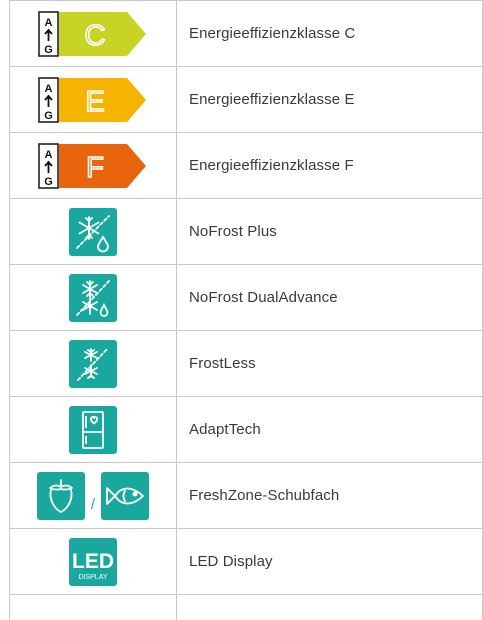 The height and width of the screenshot is (620, 483). What do you see at coordinates (329, 429) in the screenshot?
I see `feature-label: AdaptTech` at bounding box center [329, 429].